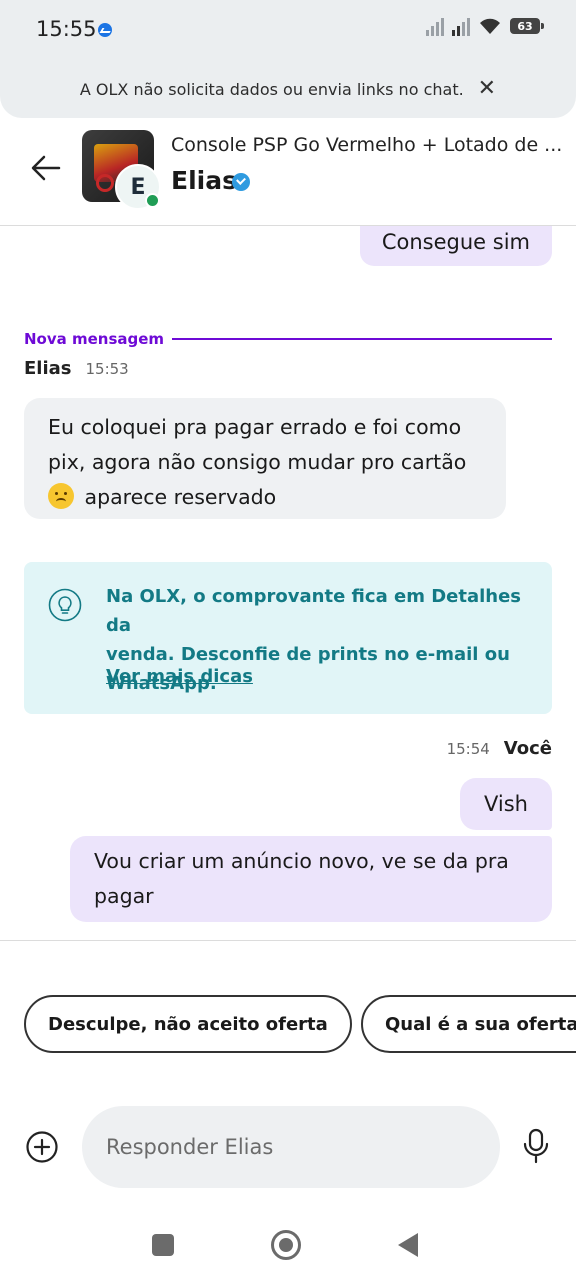 The width and height of the screenshot is (576, 1280). I want to click on crying-face-emoji-icon, so click(61, 496).